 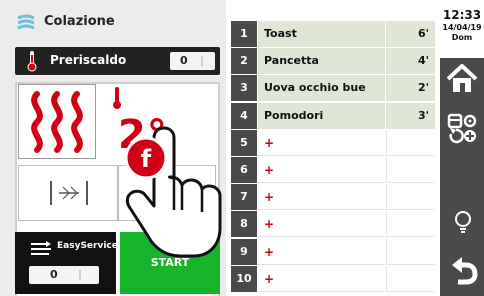 What do you see at coordinates (79, 21) in the screenshot?
I see `program-title: Colazione` at bounding box center [79, 21].